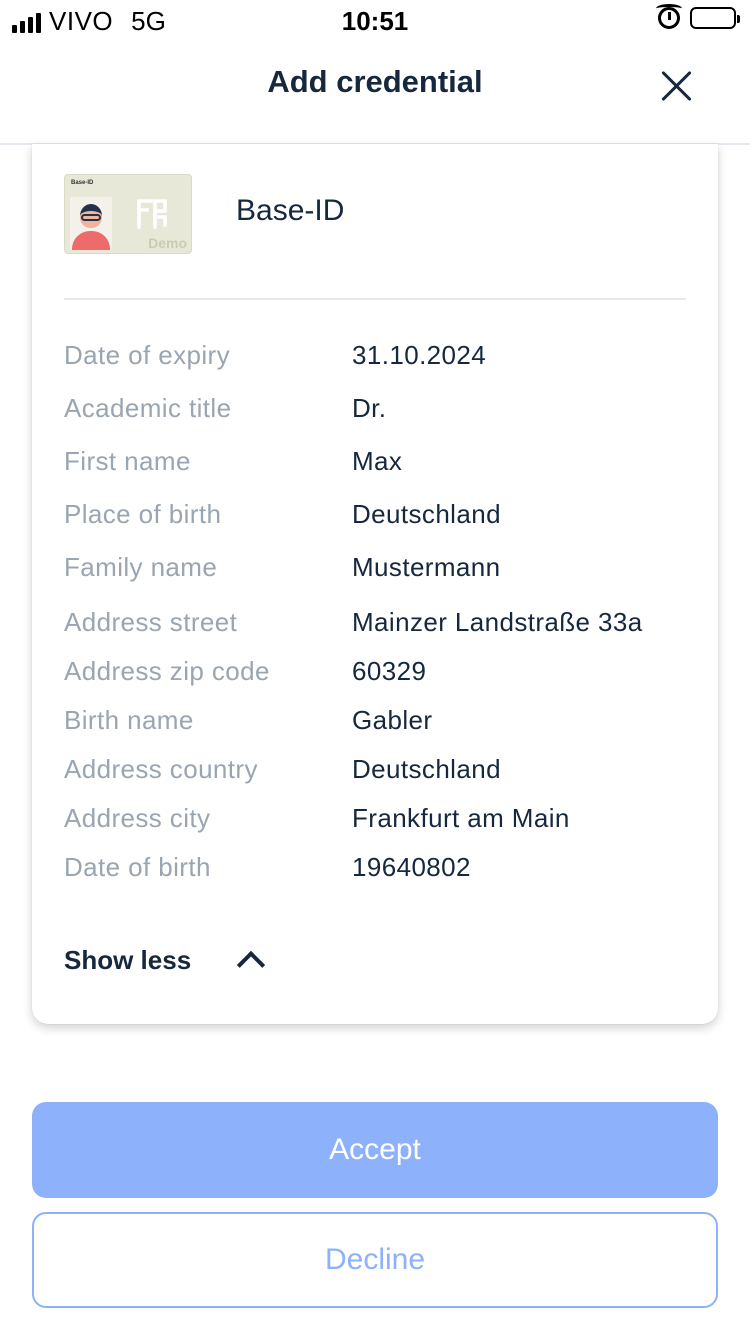 This screenshot has height=1334, width=750. I want to click on attribute-value: Mainzer Landstraße 33a, so click(497, 622).